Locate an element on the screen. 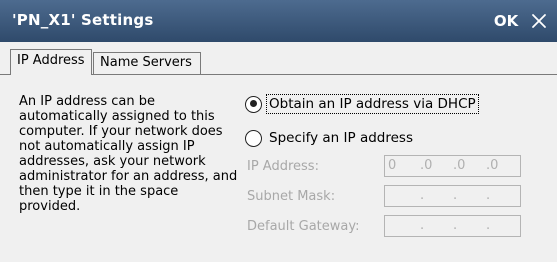 The image size is (557, 262). ip-octet-3: .0 is located at coordinates (459, 165).